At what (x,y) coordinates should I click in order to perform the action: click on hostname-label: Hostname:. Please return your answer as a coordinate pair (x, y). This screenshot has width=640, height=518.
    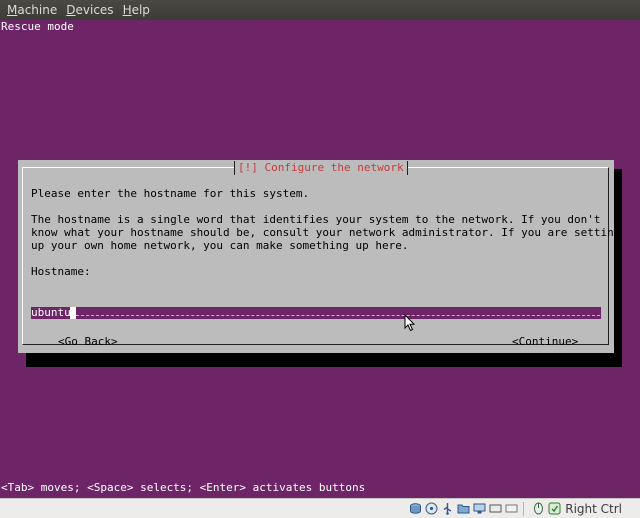
    Looking at the image, I should click on (61, 271).